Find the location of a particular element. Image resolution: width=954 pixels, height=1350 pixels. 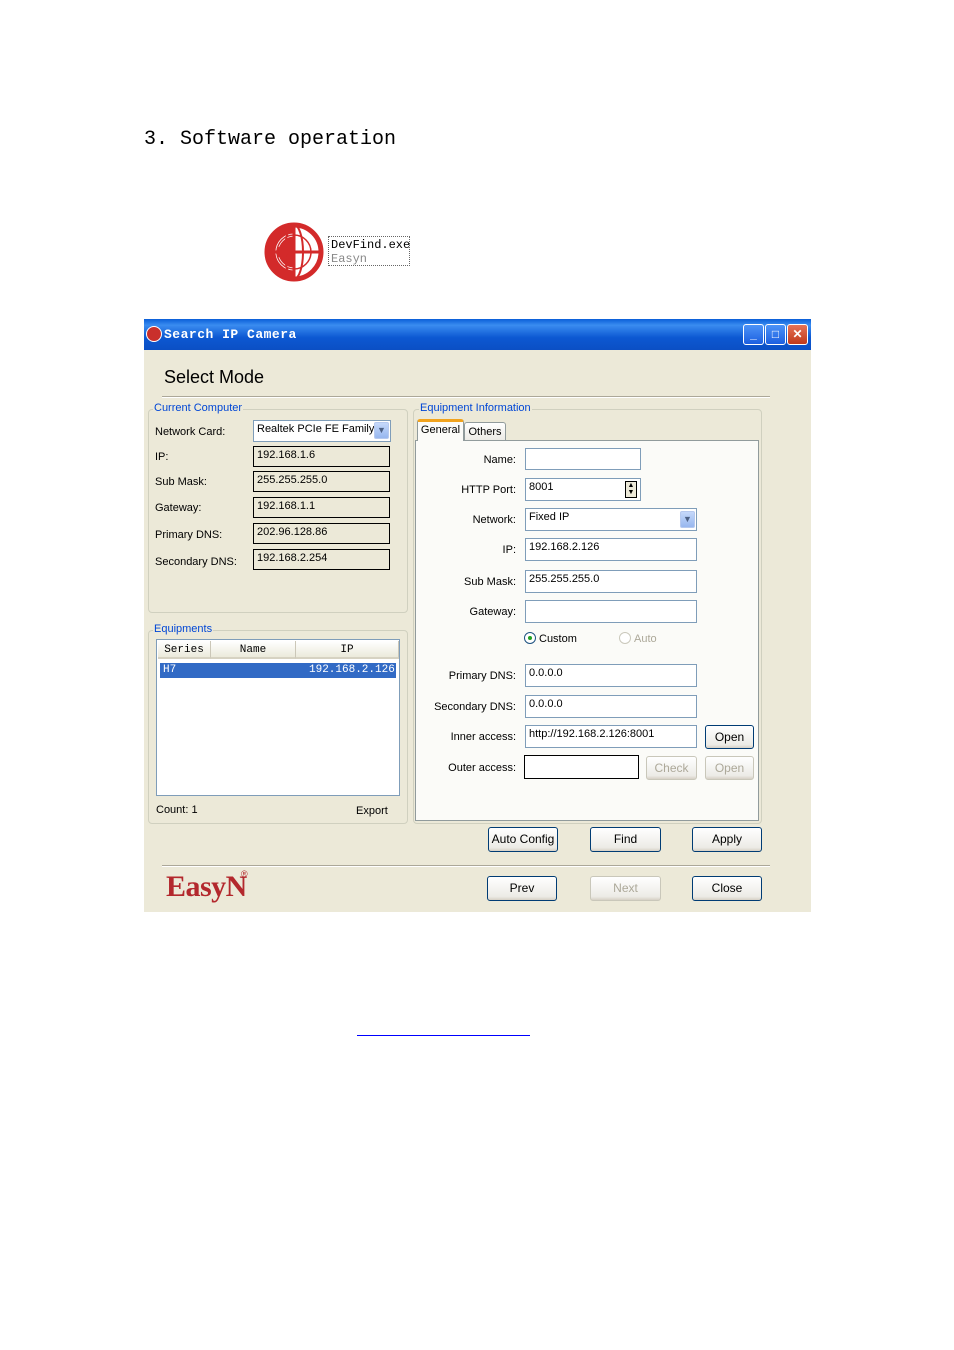

hyperlink-underline is located at coordinates (443, 1035).